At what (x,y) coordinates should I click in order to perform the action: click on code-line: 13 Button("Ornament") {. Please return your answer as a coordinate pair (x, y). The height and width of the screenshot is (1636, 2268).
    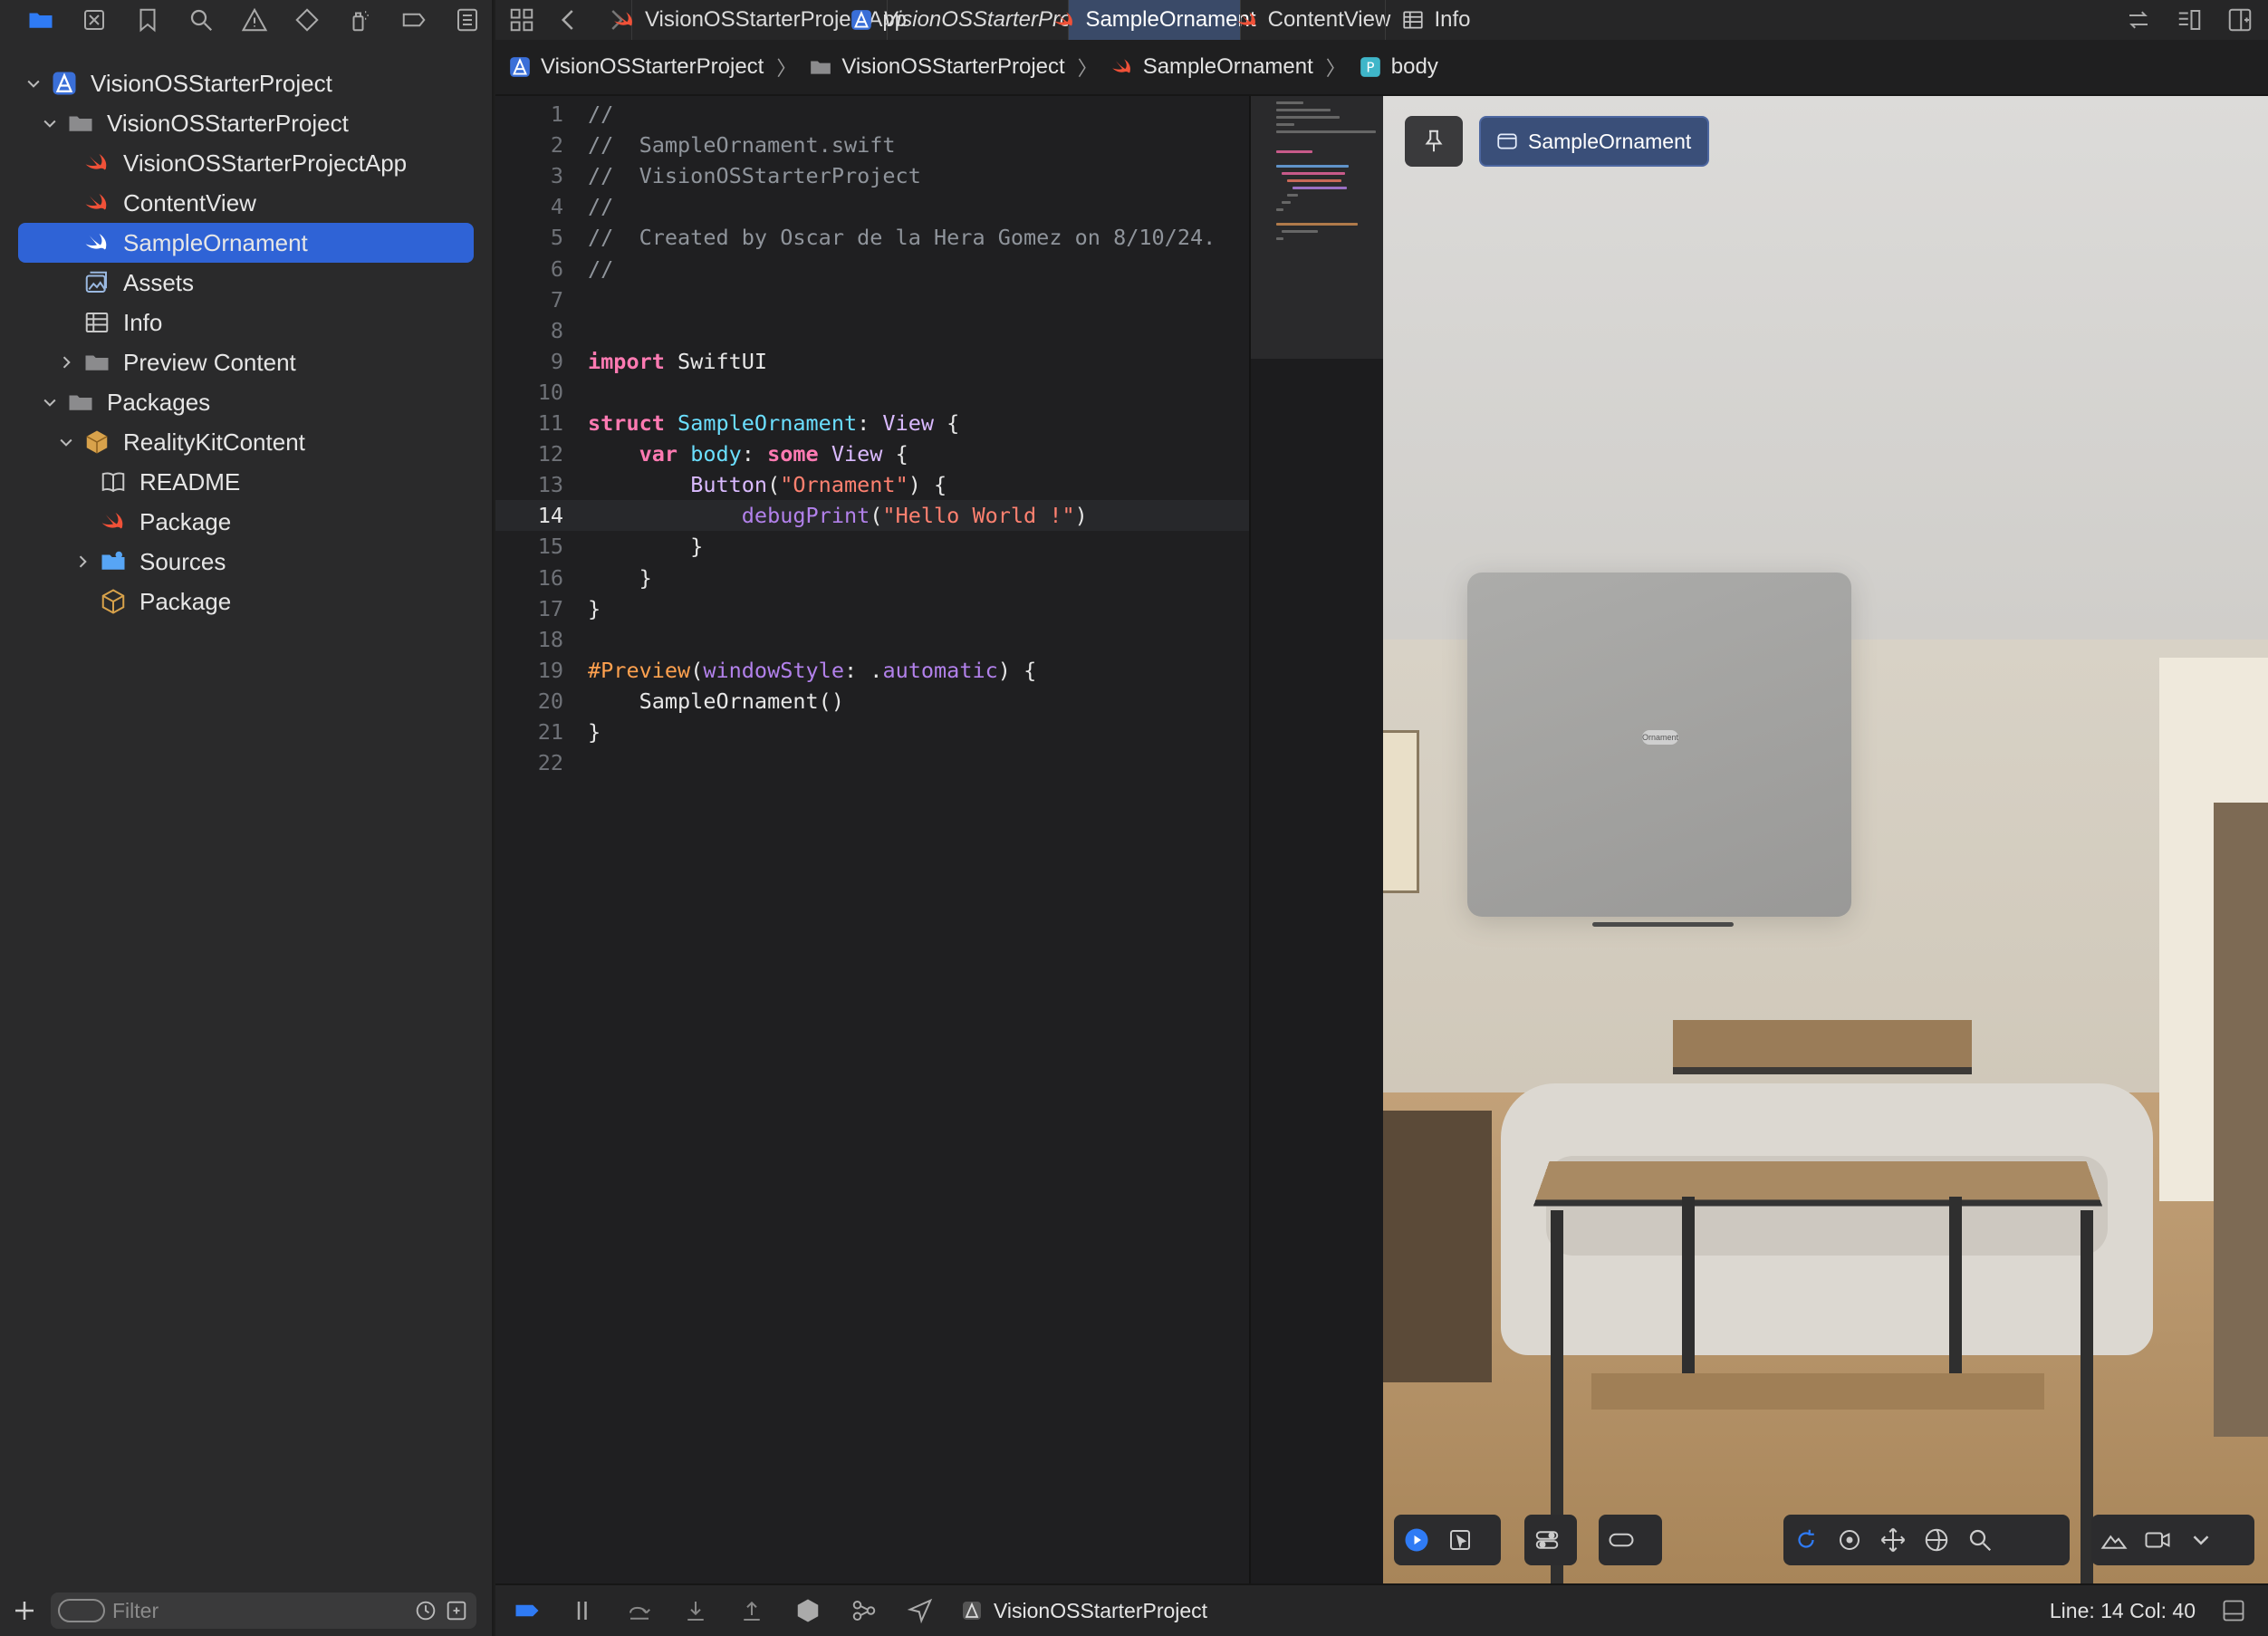
    Looking at the image, I should click on (872, 485).